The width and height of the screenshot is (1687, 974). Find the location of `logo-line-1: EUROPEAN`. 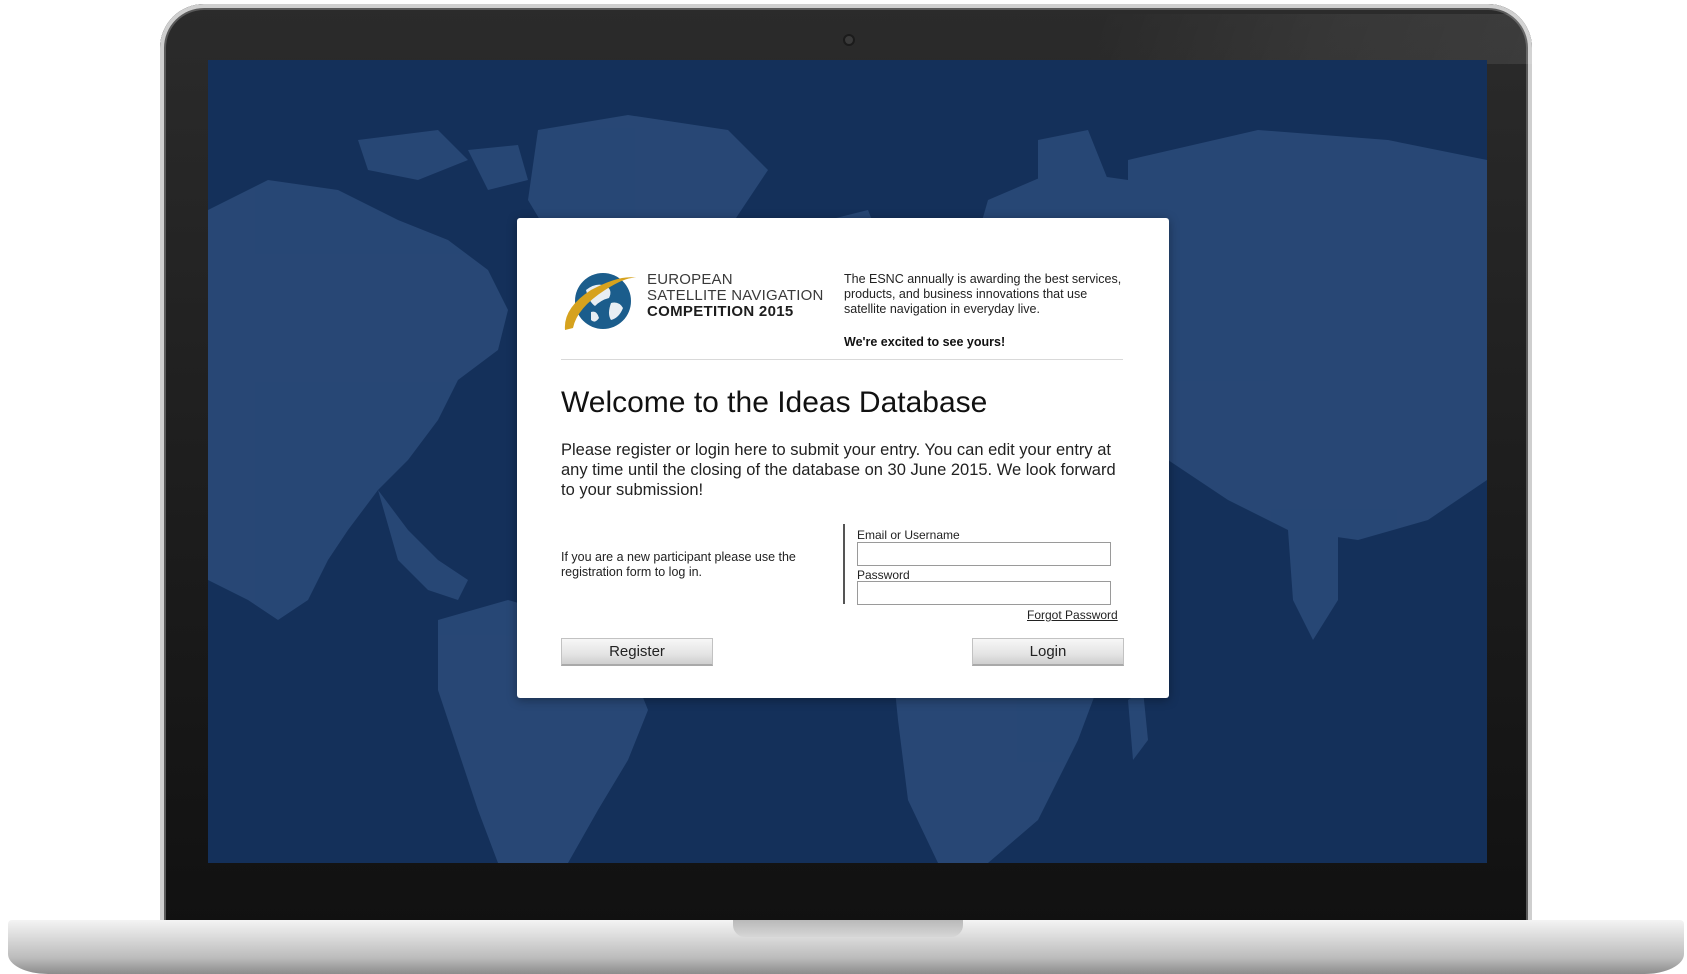

logo-line-1: EUROPEAN is located at coordinates (690, 279).